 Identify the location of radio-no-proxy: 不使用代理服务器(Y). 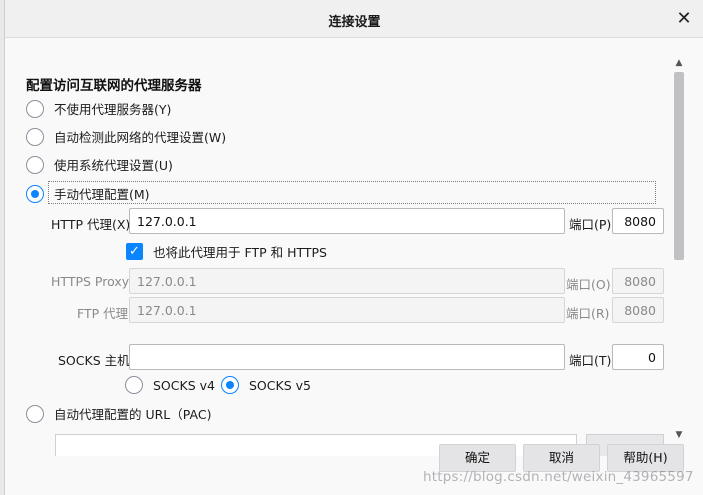
(98, 108).